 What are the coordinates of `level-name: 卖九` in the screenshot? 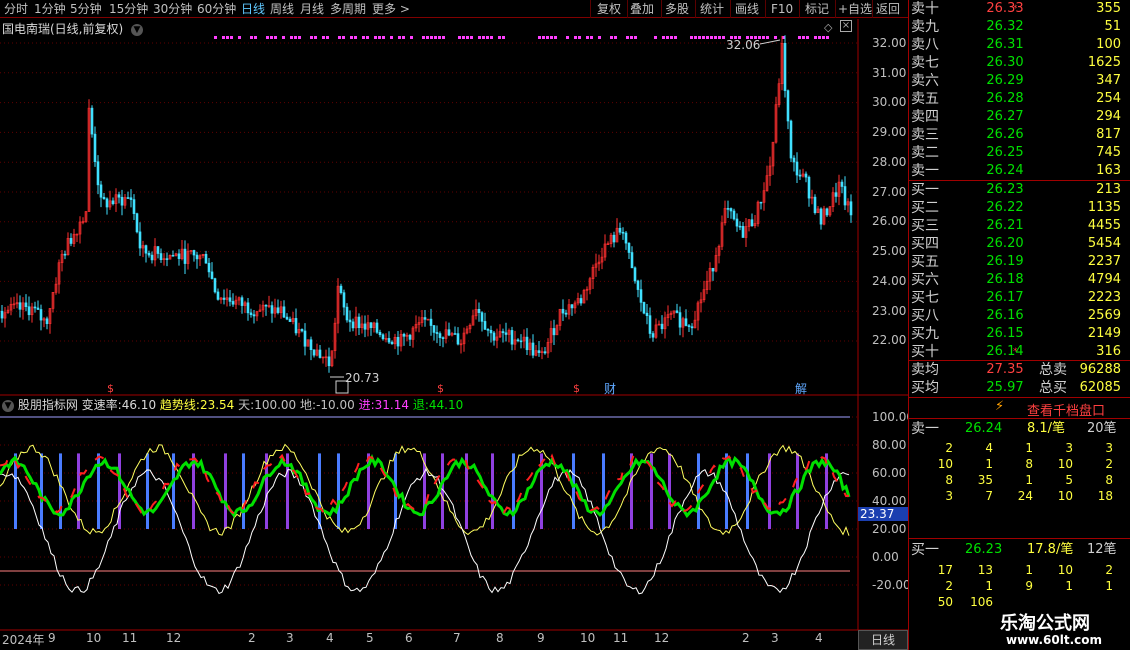 It's located at (925, 27).